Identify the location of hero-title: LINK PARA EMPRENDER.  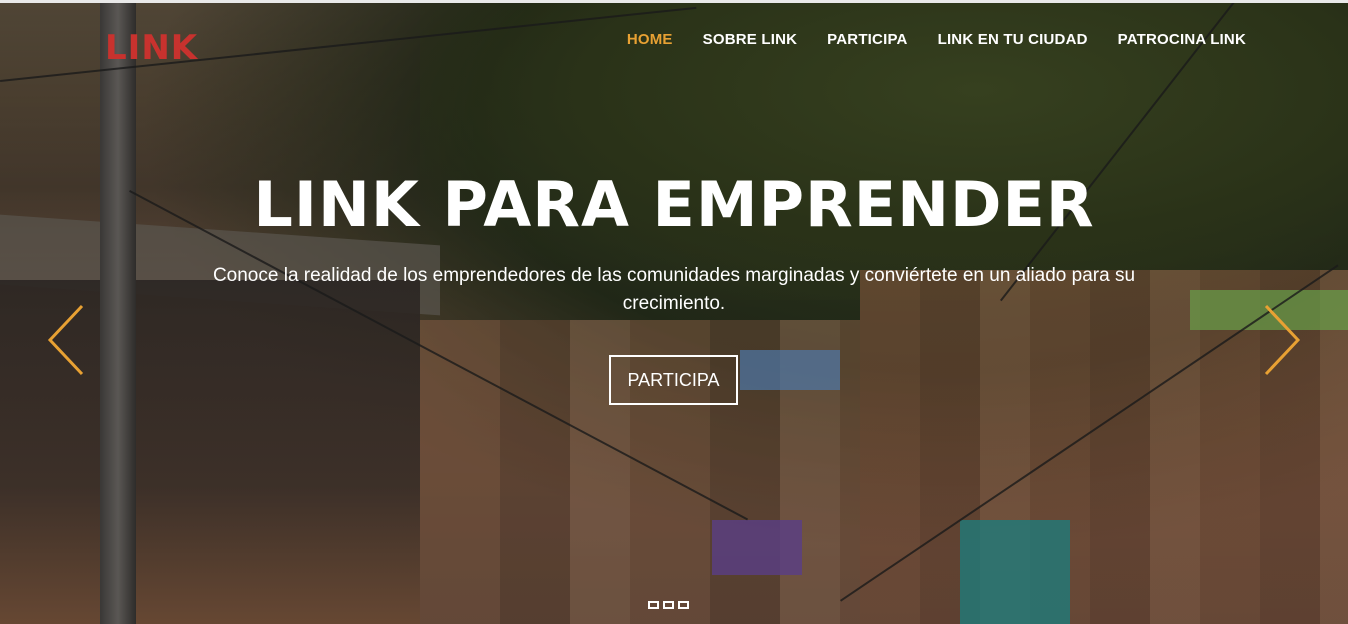
(674, 204).